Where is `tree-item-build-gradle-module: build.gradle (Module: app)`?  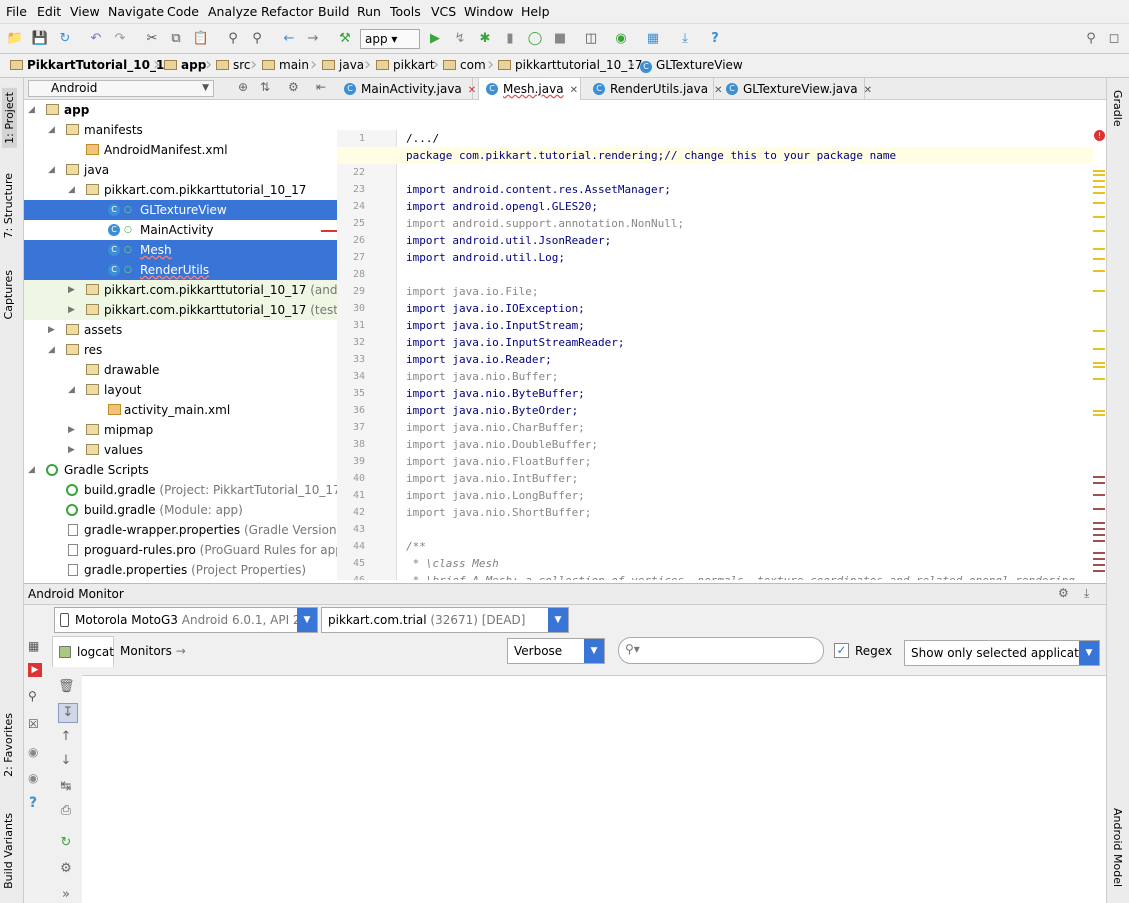
tree-item-build-gradle-module: build.gradle (Module: app) is located at coordinates (180, 510).